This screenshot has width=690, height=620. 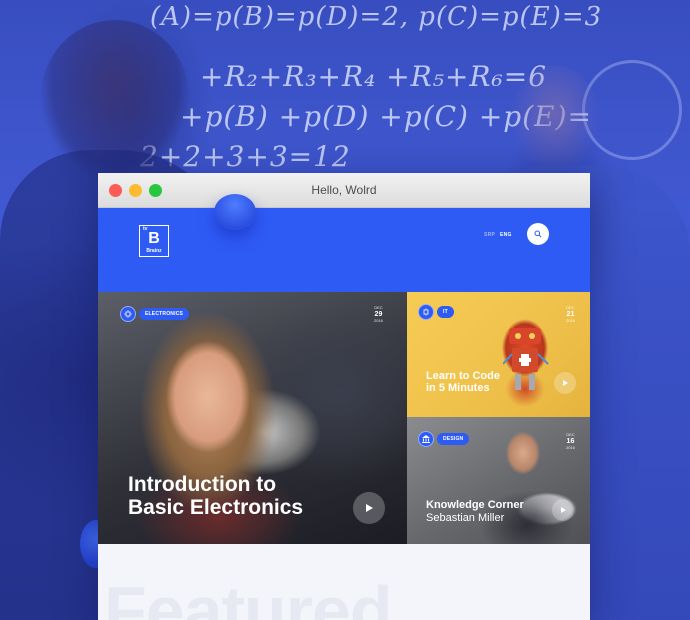 I want to click on article-title: Introduction to Basic Electronics, so click(x=215, y=496).